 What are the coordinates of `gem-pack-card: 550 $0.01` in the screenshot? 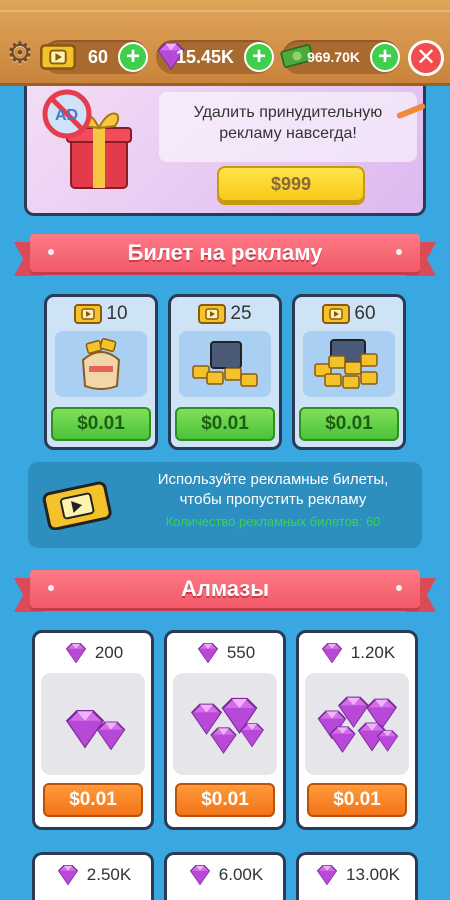 It's located at (225, 730).